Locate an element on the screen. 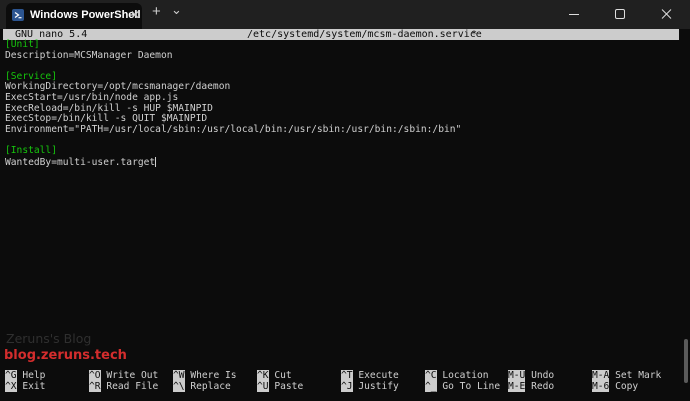  modified-indicator: * is located at coordinates (474, 34).